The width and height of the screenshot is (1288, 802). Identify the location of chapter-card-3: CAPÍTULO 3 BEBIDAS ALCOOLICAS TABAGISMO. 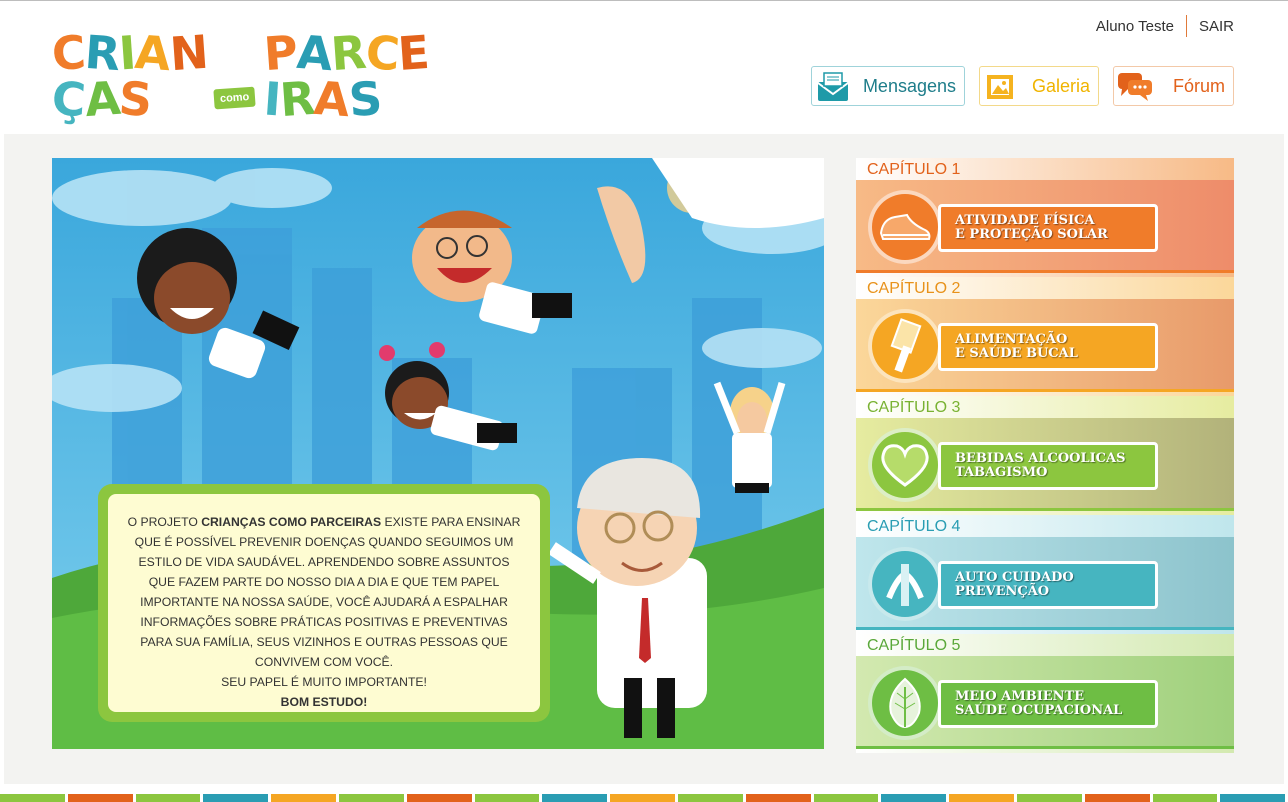
(1045, 455).